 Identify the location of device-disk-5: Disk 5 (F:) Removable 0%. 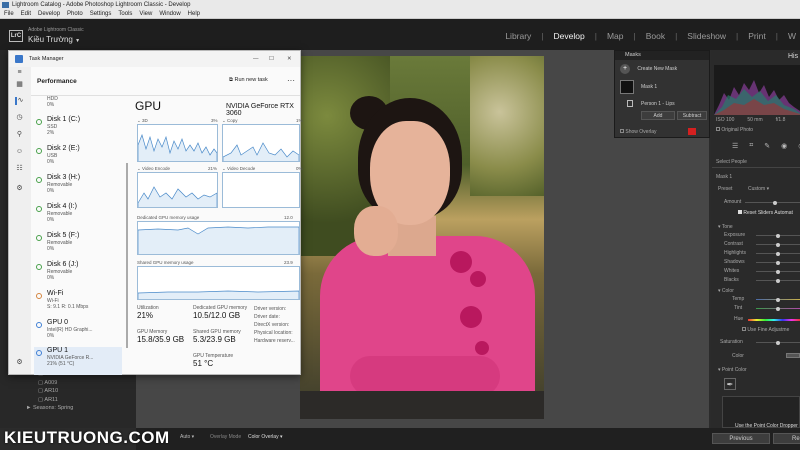
(77, 246).